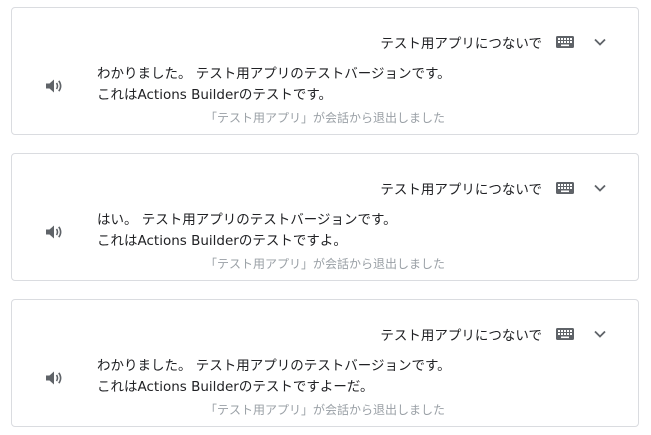 The image size is (651, 435). I want to click on response-line: これはActions Builderのテストですよーだ。, so click(235, 387).